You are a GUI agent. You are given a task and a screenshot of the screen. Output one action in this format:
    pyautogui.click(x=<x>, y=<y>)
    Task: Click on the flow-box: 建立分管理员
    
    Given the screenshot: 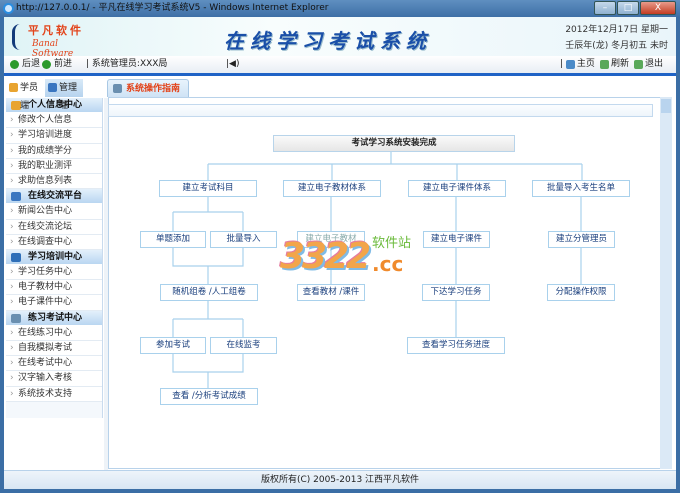 What is the action you would take?
    pyautogui.click(x=581, y=239)
    